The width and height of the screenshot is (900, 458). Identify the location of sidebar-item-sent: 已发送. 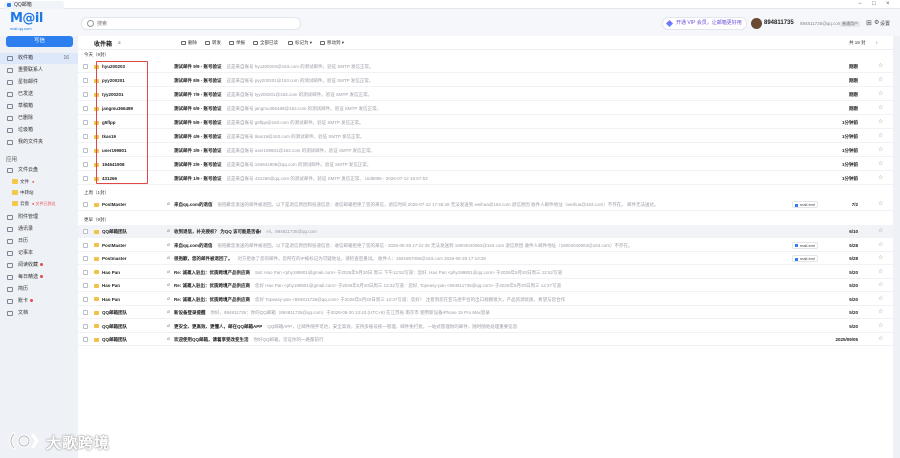
(39, 94).